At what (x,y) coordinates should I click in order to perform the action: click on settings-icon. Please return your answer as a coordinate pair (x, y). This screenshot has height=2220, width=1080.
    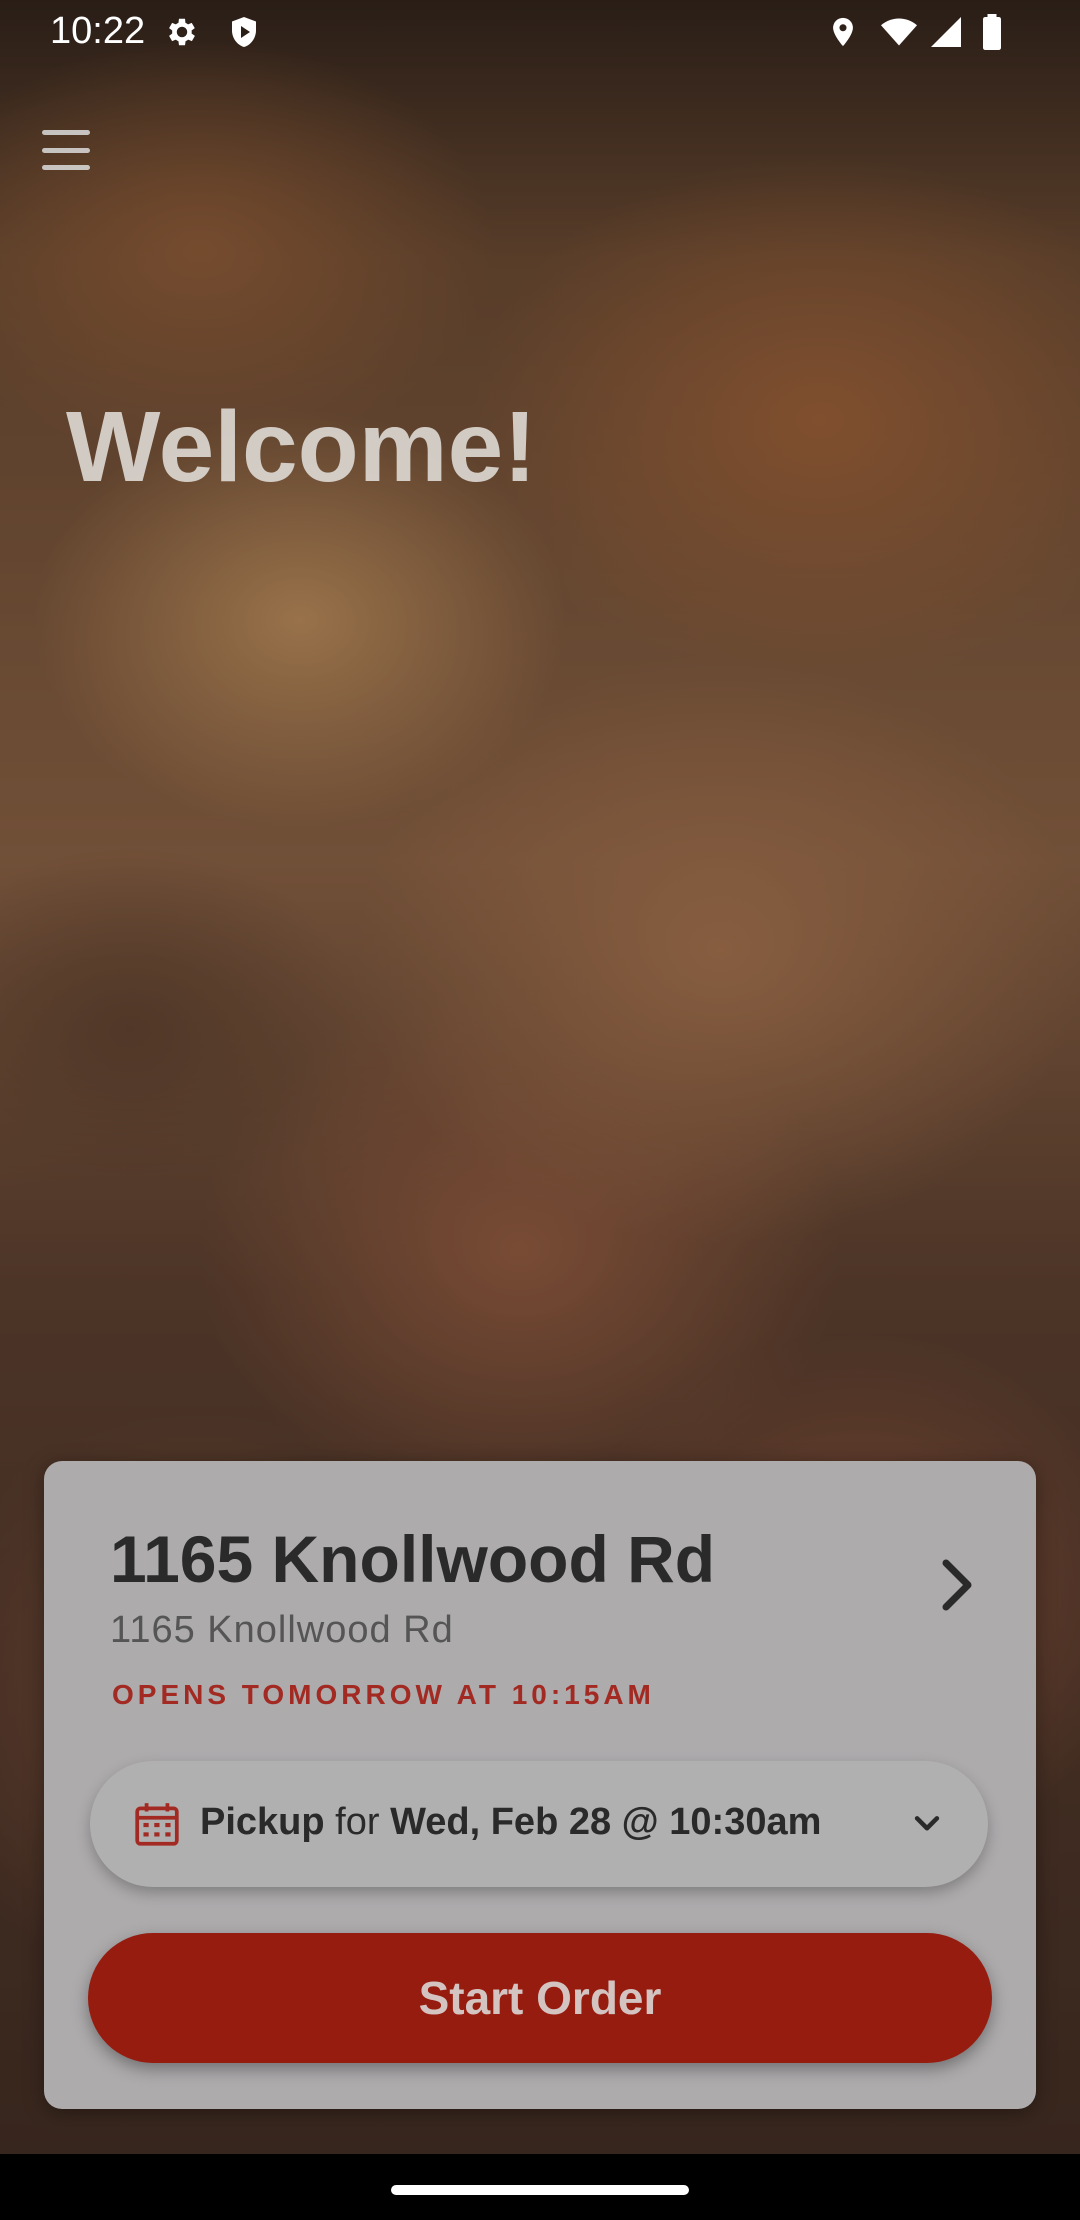
    Looking at the image, I should click on (182, 32).